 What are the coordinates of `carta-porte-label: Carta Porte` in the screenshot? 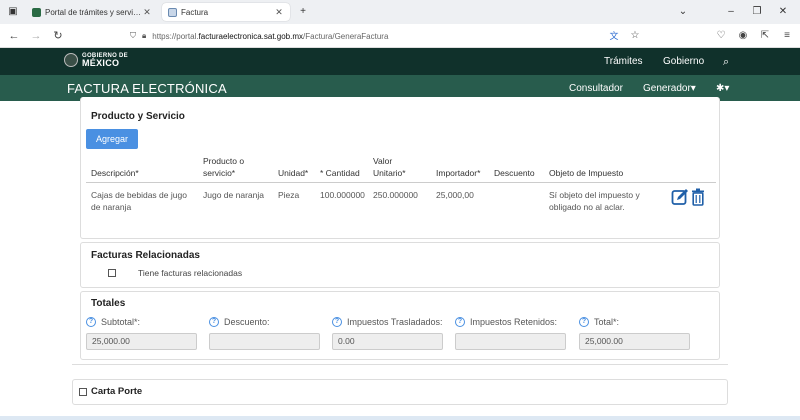 It's located at (117, 391).